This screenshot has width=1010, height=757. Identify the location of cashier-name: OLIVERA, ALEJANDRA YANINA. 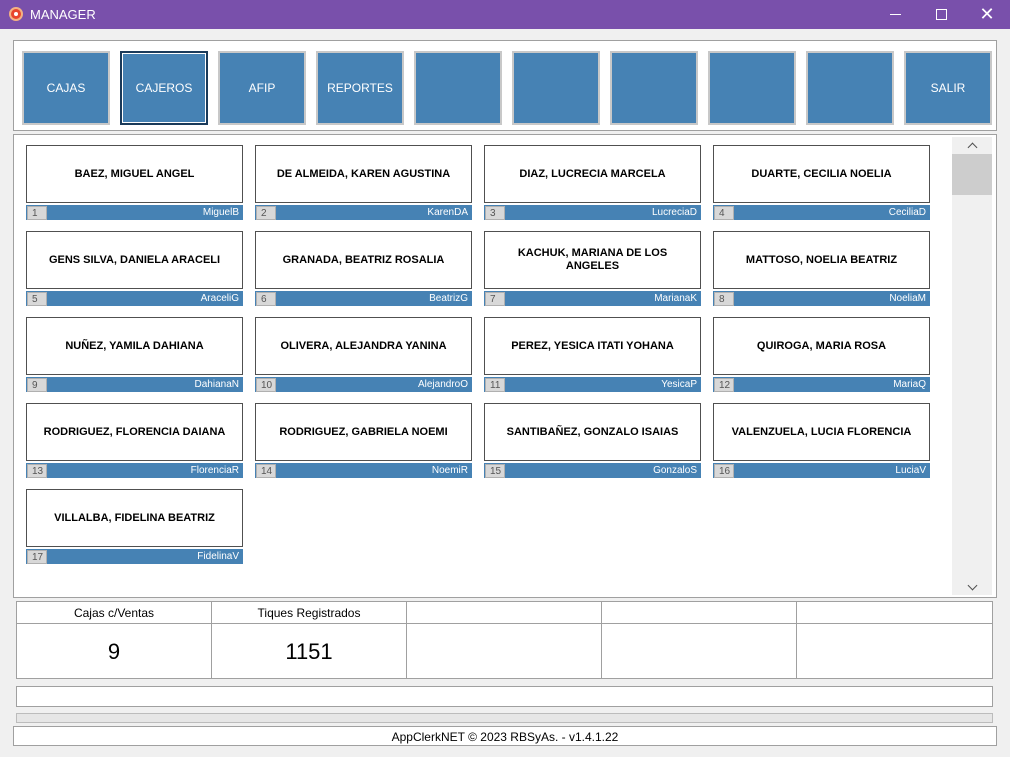
(363, 346).